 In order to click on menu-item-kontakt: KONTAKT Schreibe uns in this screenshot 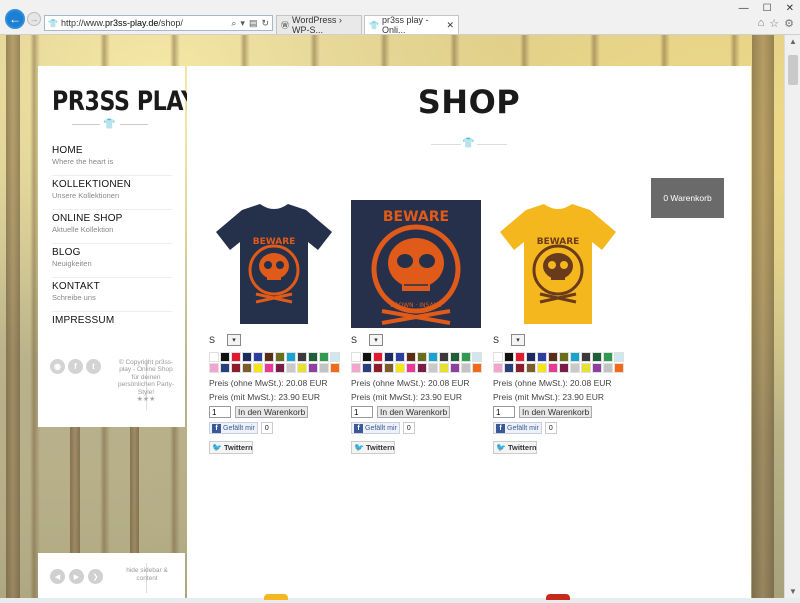, I will do `click(112, 295)`.